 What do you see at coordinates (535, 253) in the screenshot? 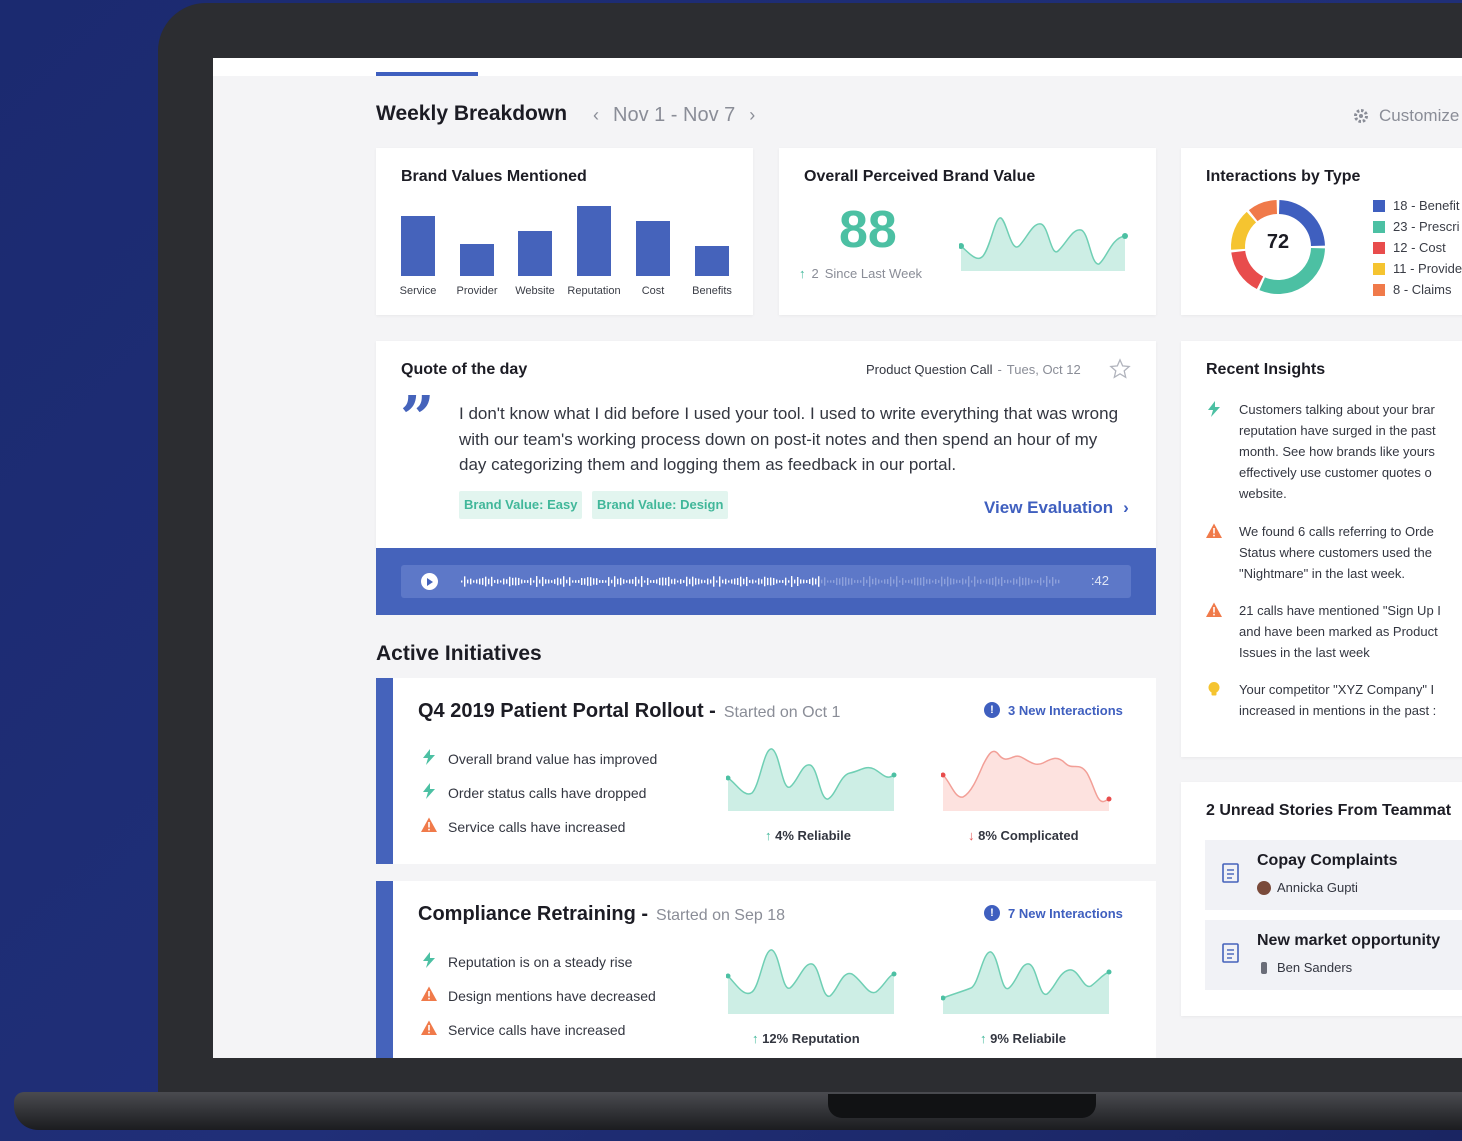
I see `bar-website` at bounding box center [535, 253].